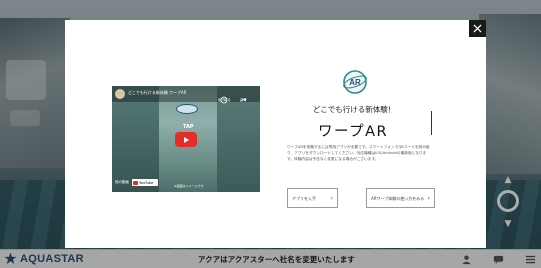 This screenshot has height=268, width=541. I want to click on video-bottom-controls: 他の動画 YouTube, so click(136, 182).